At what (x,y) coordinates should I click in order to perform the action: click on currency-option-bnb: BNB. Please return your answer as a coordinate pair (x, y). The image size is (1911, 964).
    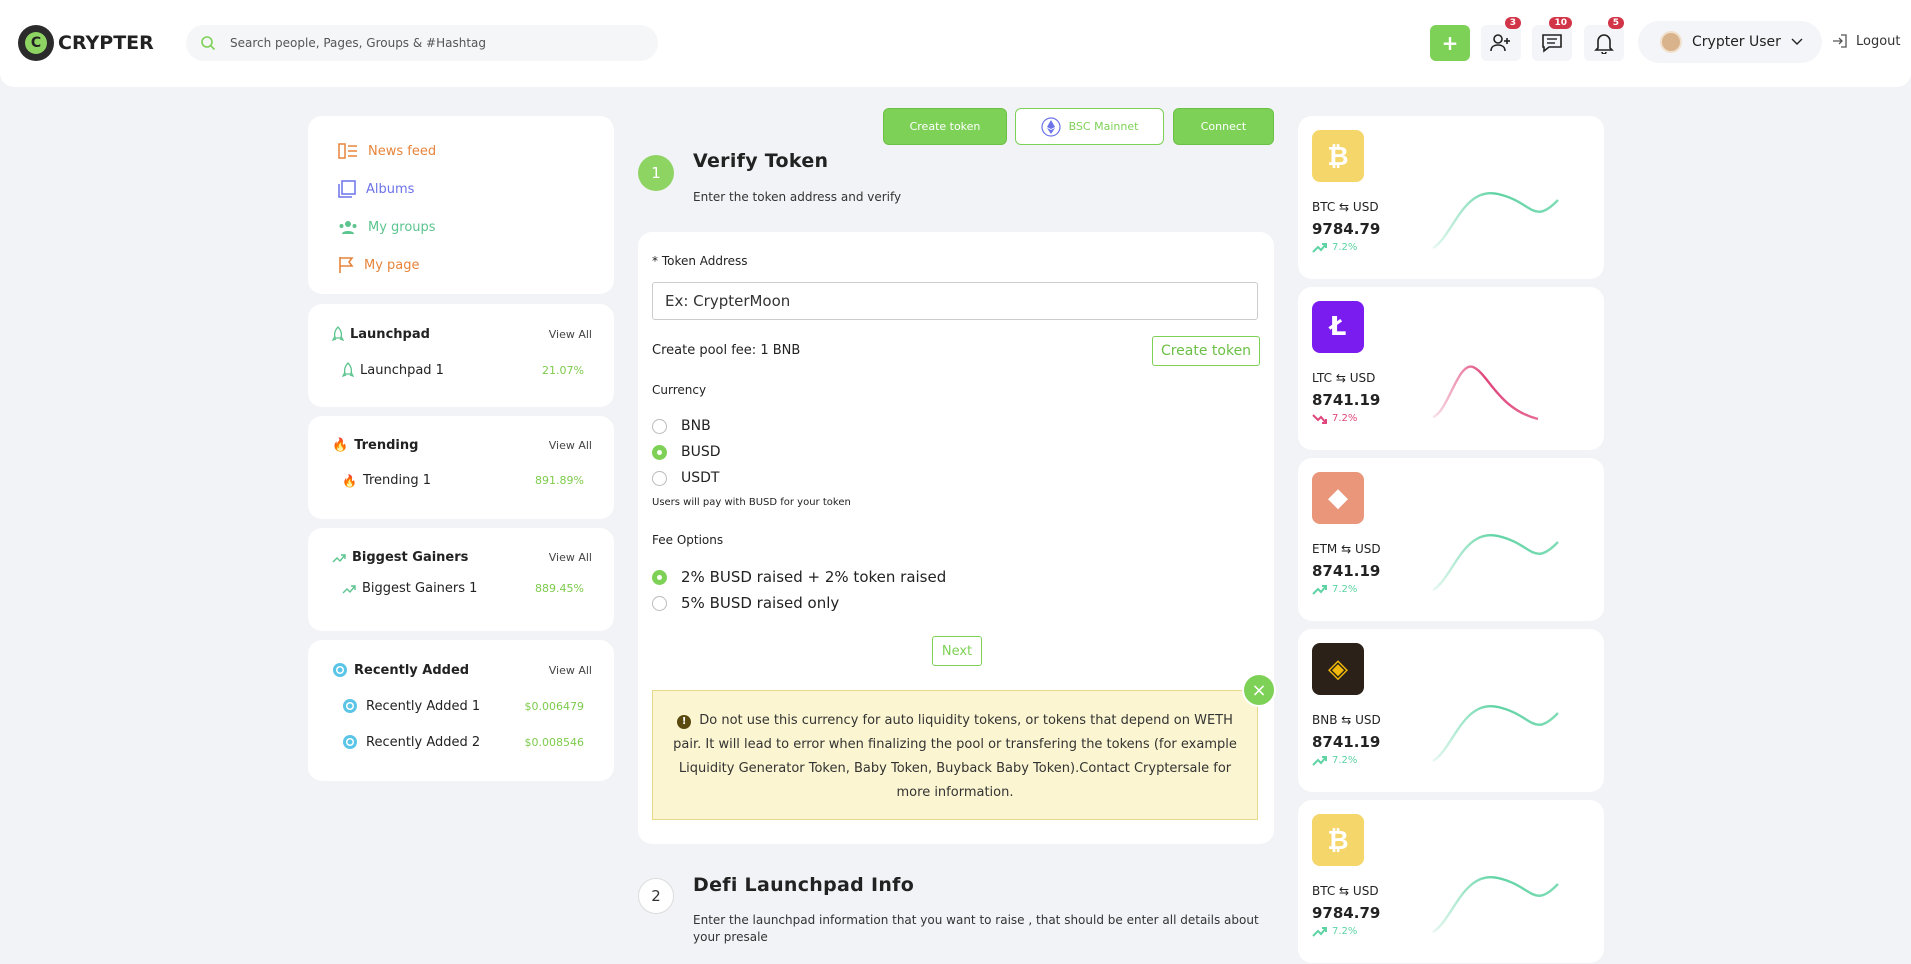
    Looking at the image, I should click on (681, 426).